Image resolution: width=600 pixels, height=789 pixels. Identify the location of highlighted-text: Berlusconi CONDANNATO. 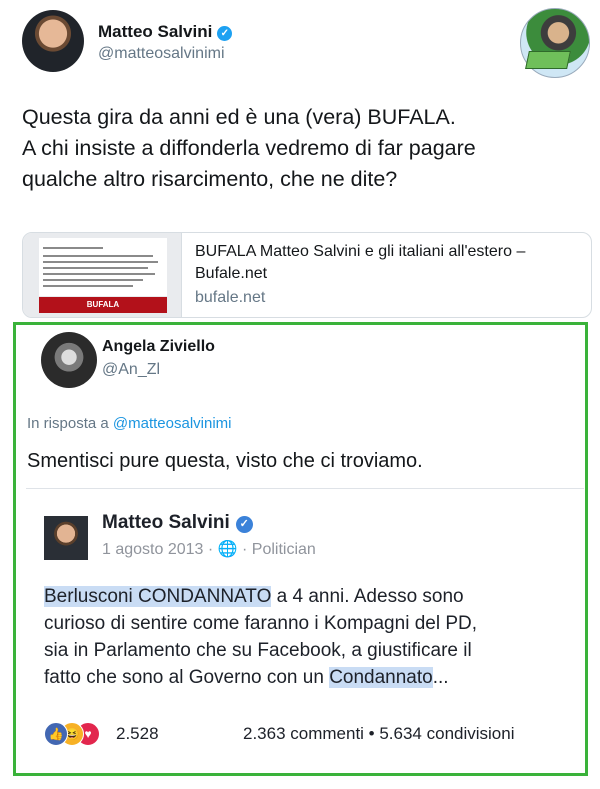
(158, 596).